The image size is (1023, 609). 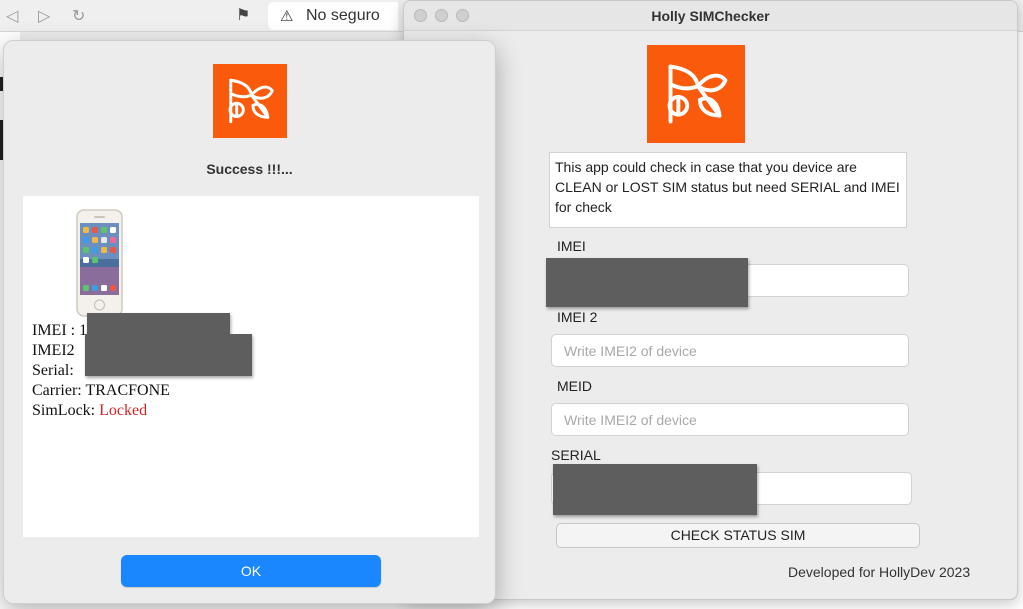 I want to click on iphone-image, so click(x=99, y=263).